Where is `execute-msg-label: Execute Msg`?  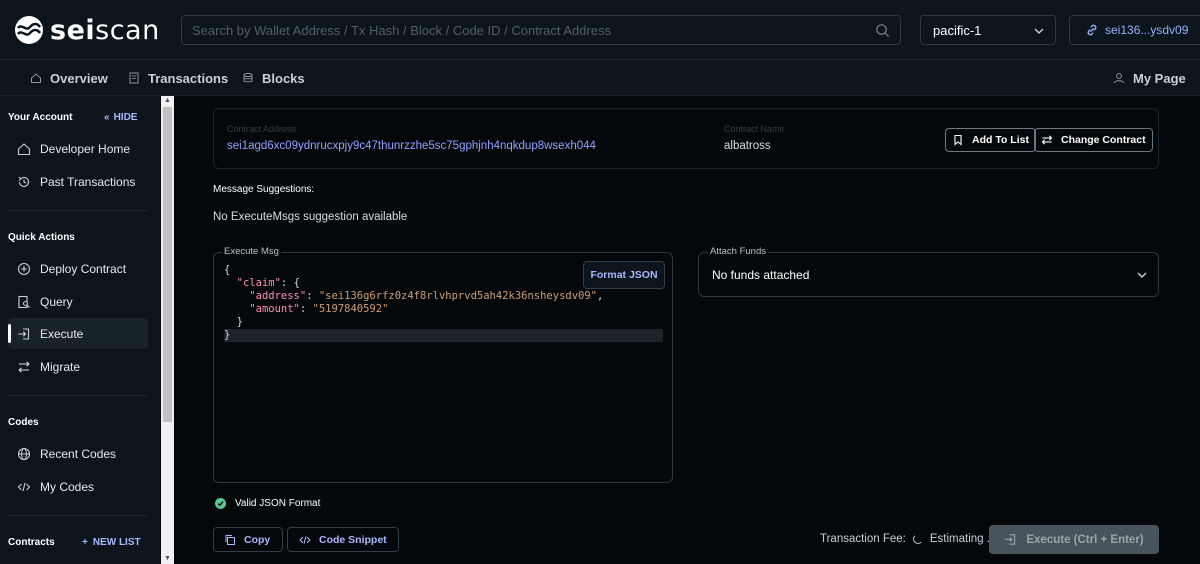
execute-msg-label: Execute Msg is located at coordinates (251, 251).